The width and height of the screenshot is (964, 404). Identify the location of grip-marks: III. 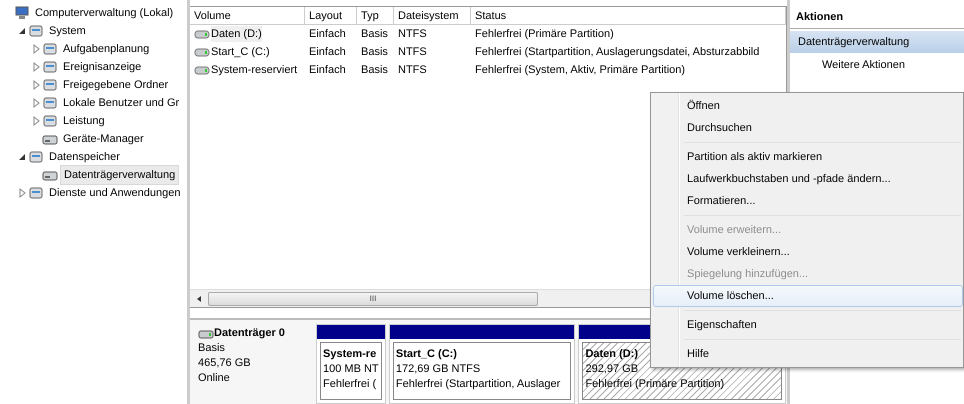
(373, 298).